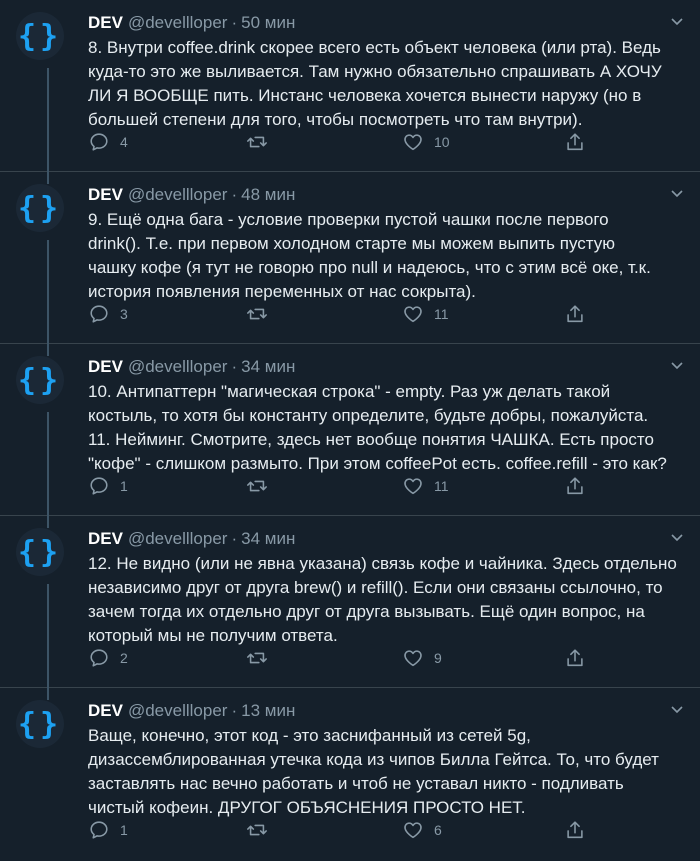  What do you see at coordinates (426, 142) in the screenshot?
I see `like-button: 10` at bounding box center [426, 142].